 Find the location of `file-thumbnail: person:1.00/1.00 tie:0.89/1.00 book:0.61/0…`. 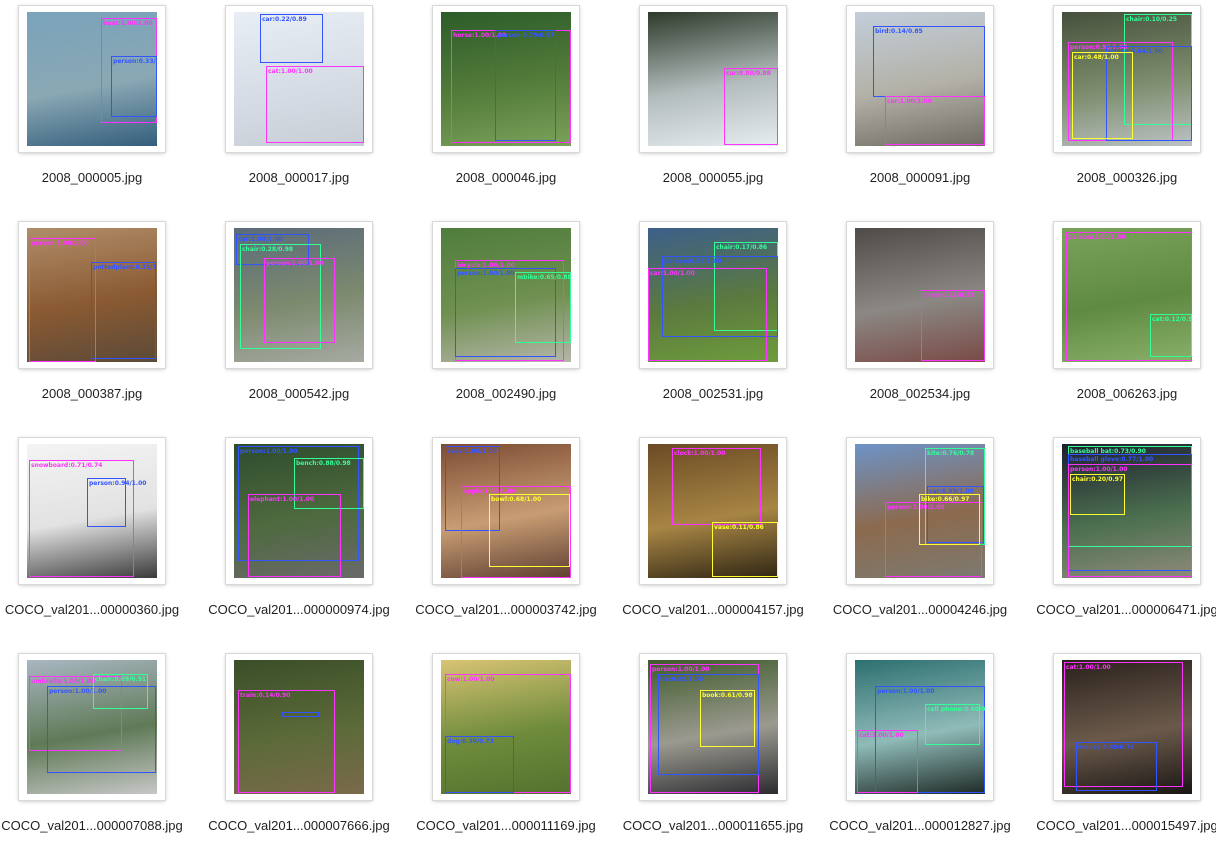

file-thumbnail: person:1.00/1.00 tie:0.89/1.00 book:0.61/0… is located at coordinates (713, 746).